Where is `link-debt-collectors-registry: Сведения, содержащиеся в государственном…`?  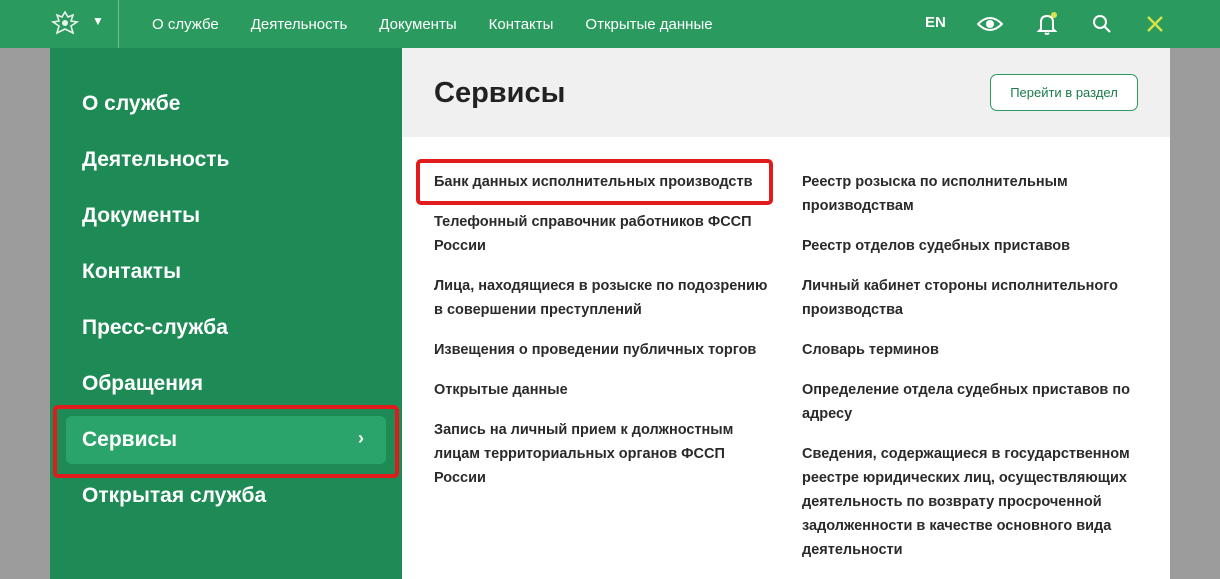
link-debt-collectors-registry: Сведения, содержащиеся в государственном… is located at coordinates (972, 502).